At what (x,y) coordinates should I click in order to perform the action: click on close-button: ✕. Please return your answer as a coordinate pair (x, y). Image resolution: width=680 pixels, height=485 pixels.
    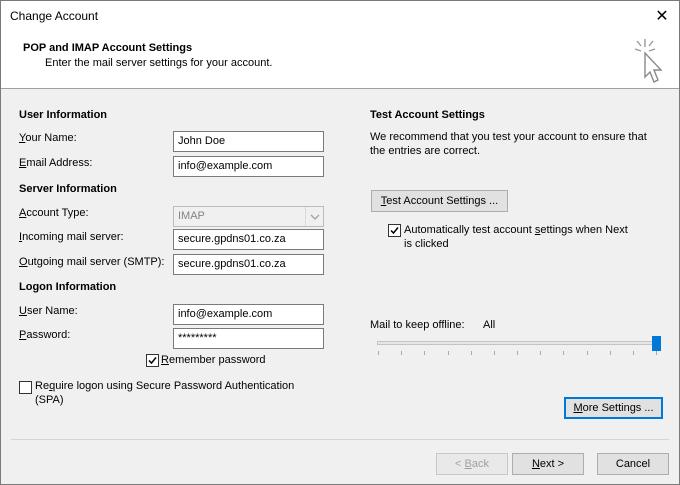
    Looking at the image, I should click on (662, 16).